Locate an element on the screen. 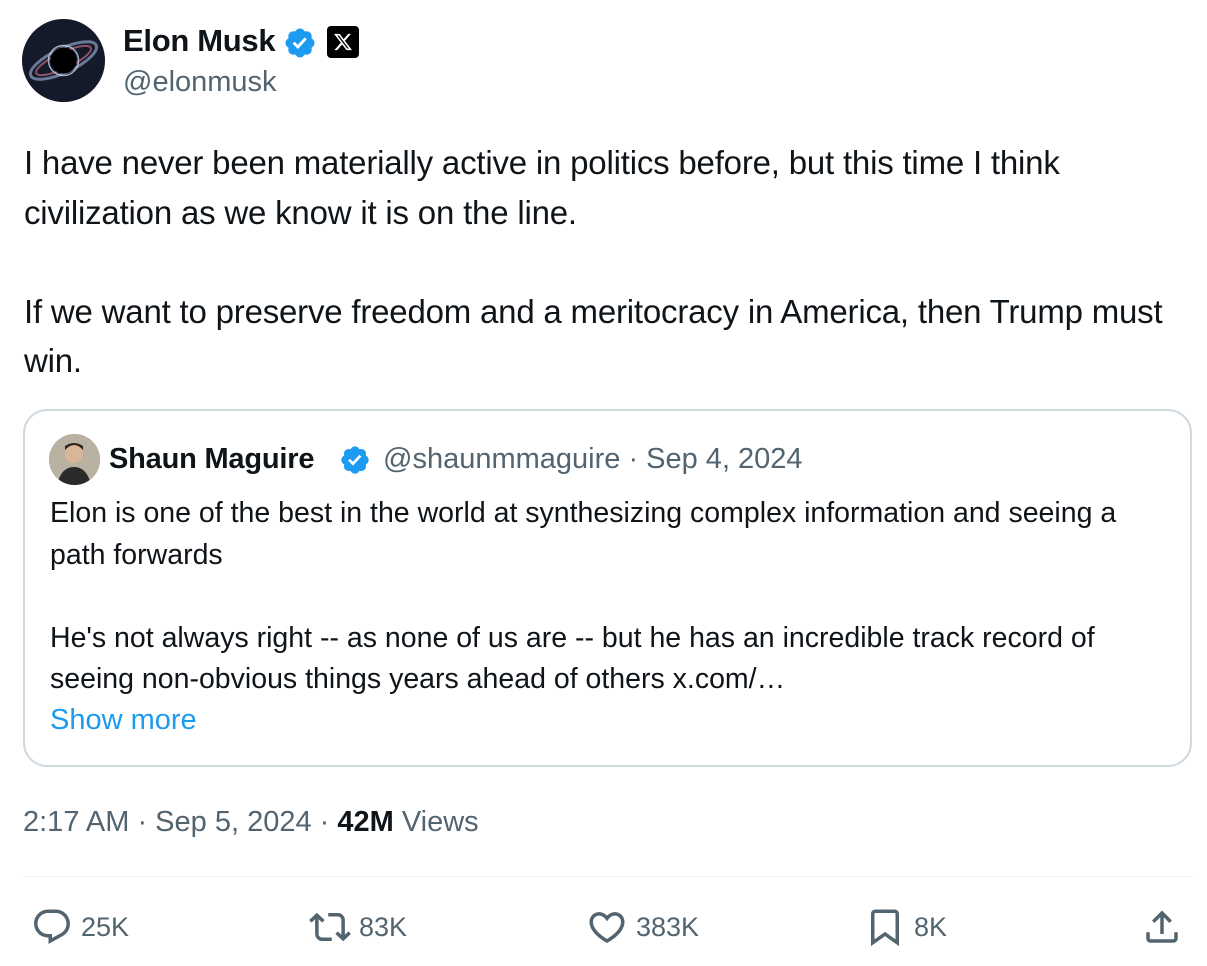 This screenshot has height=966, width=1207. quoted-verified-badge-icon is located at coordinates (355, 460).